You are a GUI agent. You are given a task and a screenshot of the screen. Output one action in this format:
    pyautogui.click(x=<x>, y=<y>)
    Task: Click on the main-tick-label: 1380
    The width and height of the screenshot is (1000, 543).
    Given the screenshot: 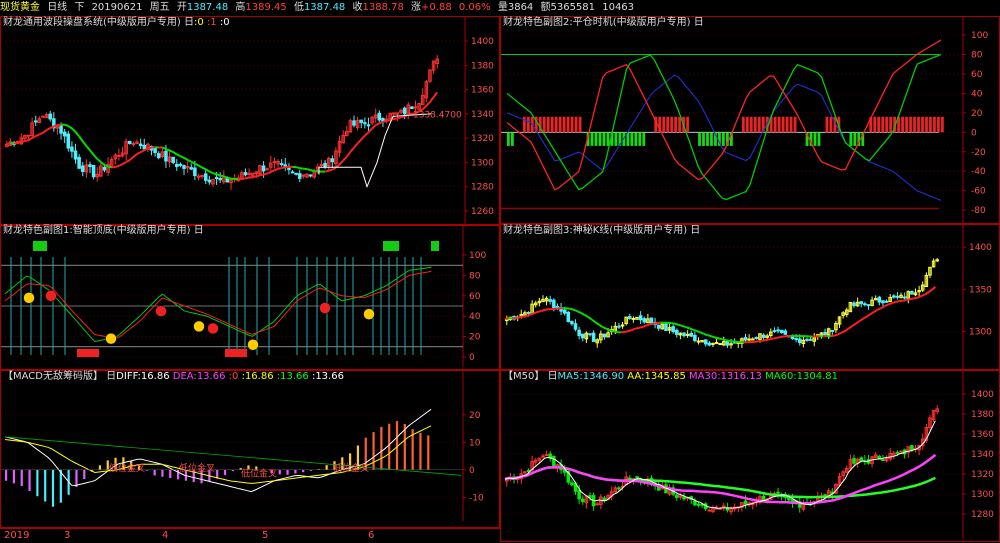 What is the action you would take?
    pyautogui.click(x=482, y=66)
    